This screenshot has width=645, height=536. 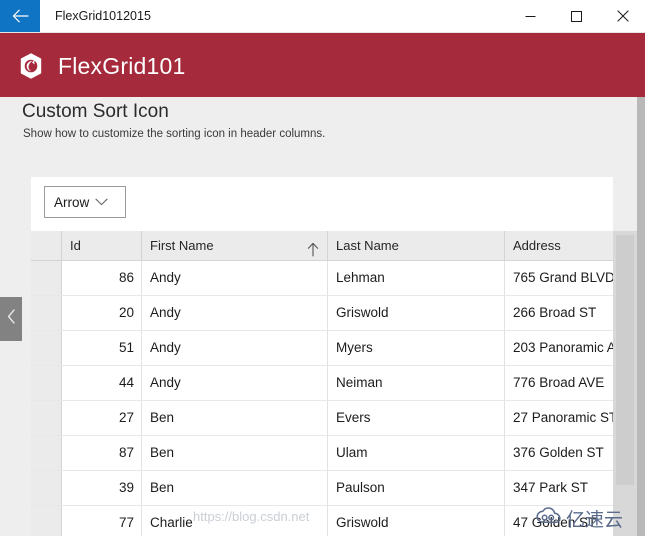 What do you see at coordinates (416, 383) in the screenshot?
I see `cell-last-name: Neiman` at bounding box center [416, 383].